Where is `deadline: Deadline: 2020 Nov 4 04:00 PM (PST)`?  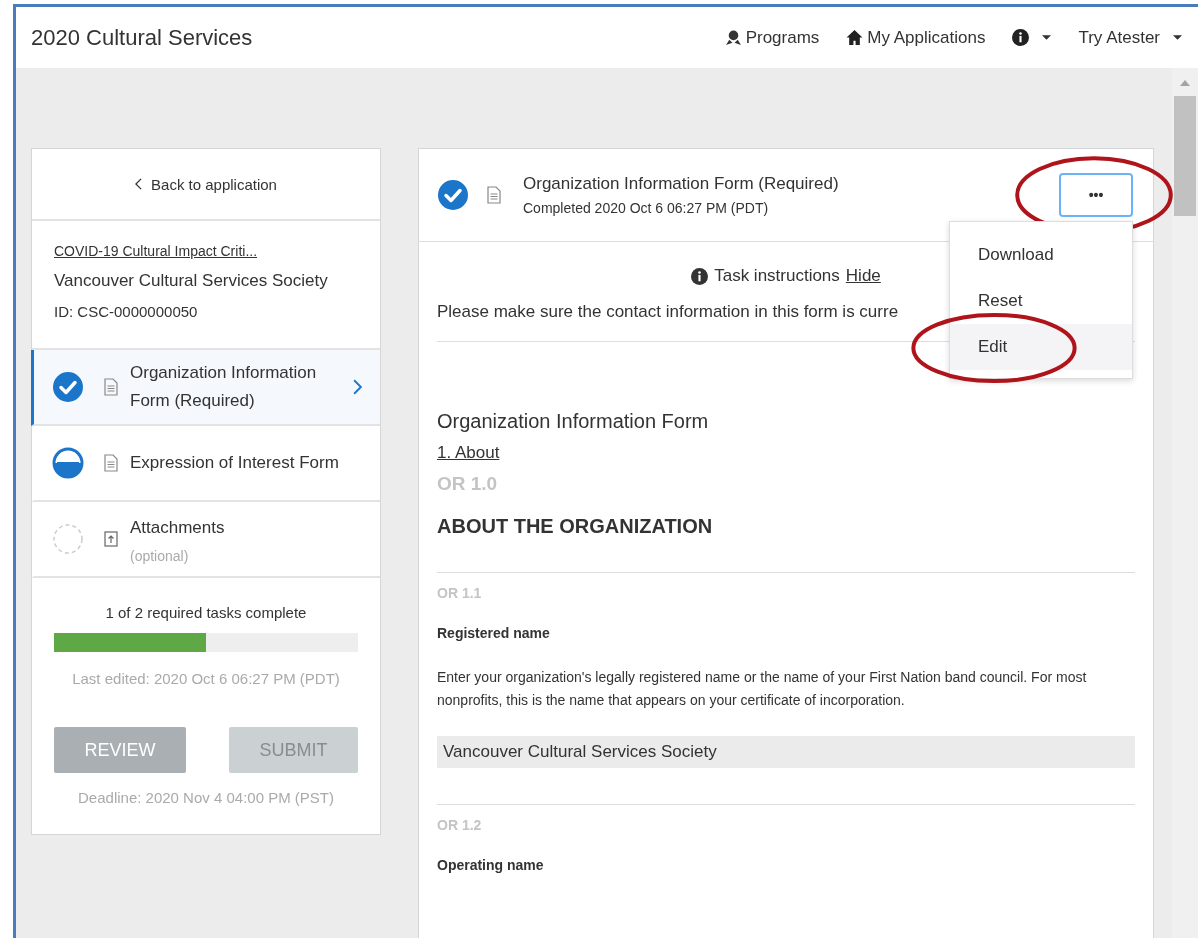
deadline: Deadline: 2020 Nov 4 04:00 PM (PST) is located at coordinates (206, 797).